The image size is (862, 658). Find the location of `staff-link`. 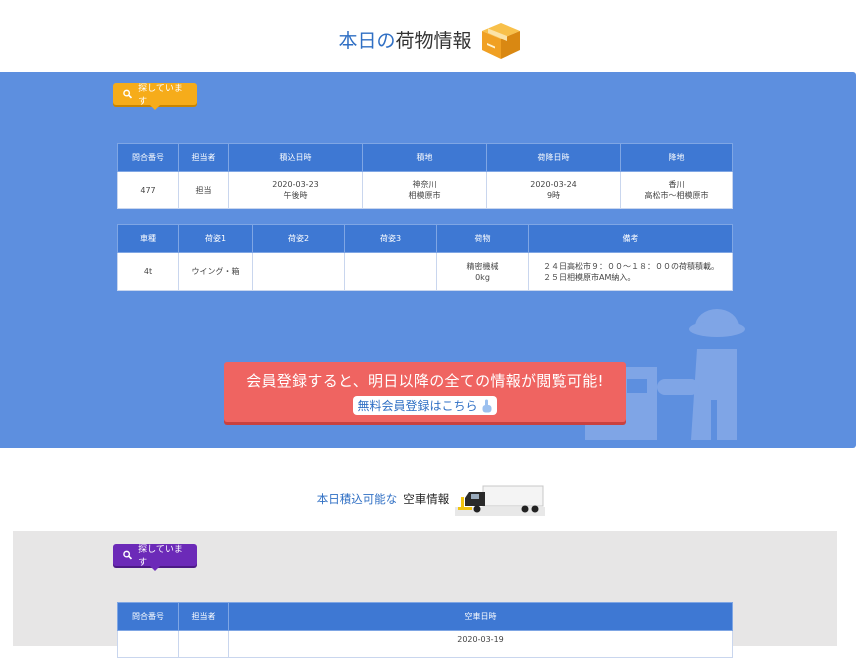

staff-link is located at coordinates (203, 644).